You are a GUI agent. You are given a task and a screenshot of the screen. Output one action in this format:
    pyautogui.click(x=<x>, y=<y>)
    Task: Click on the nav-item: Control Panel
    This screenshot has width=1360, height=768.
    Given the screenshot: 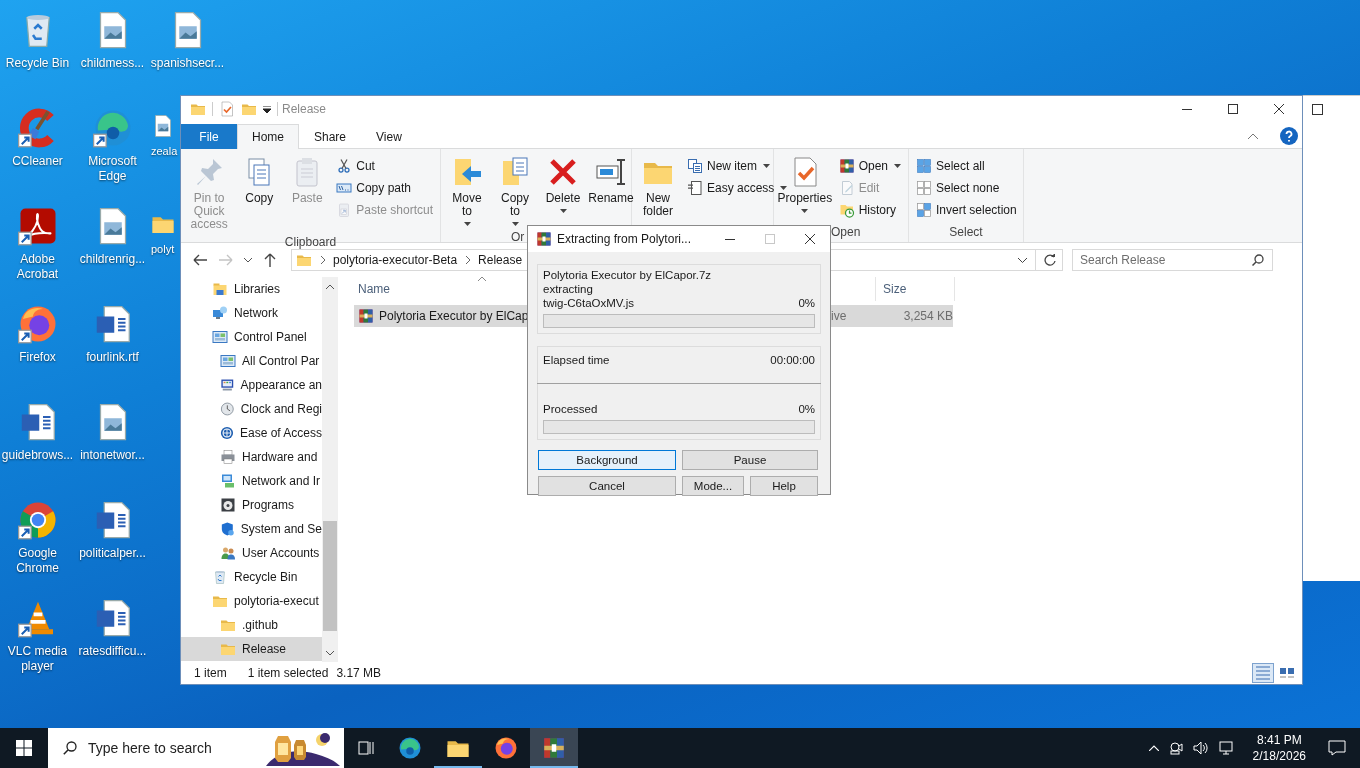 What is the action you would take?
    pyautogui.click(x=251, y=337)
    